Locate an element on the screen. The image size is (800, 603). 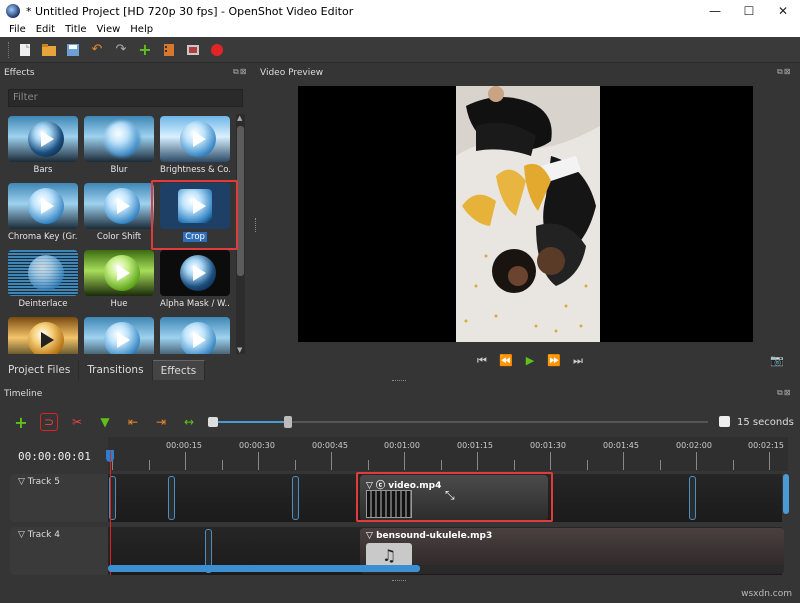
timeline-scrollbar-thumb is located at coordinates (264, 568).